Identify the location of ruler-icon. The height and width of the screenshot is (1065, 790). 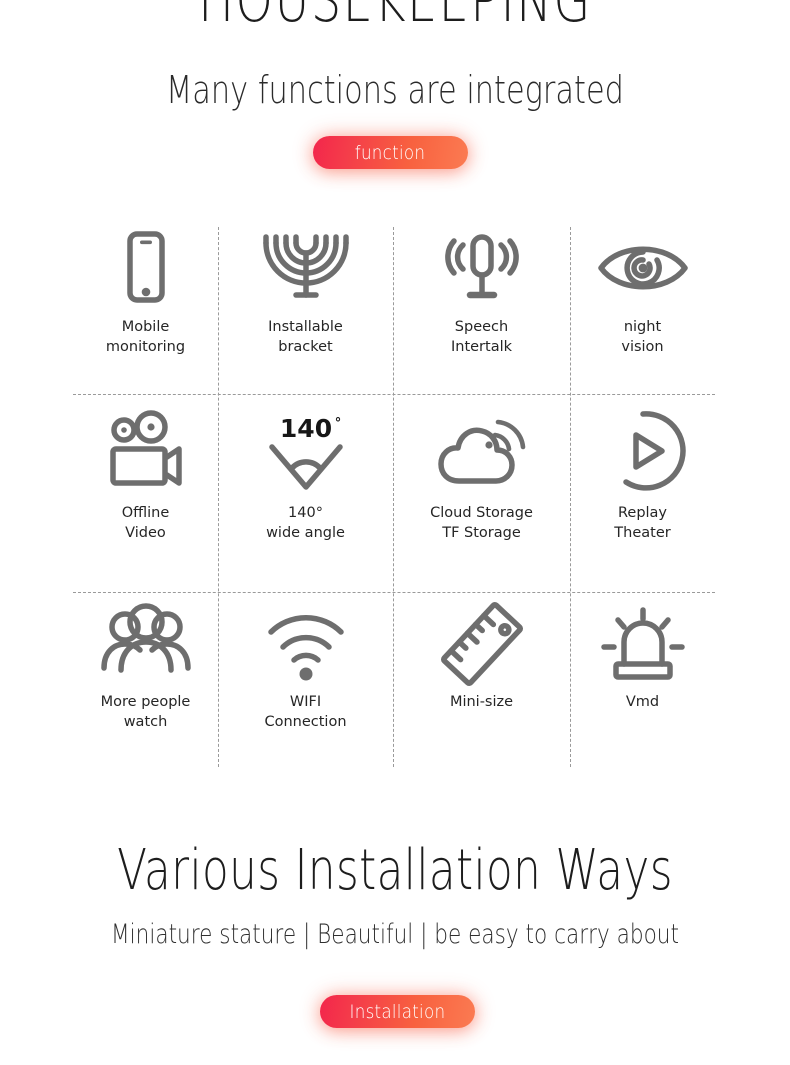
(482, 644).